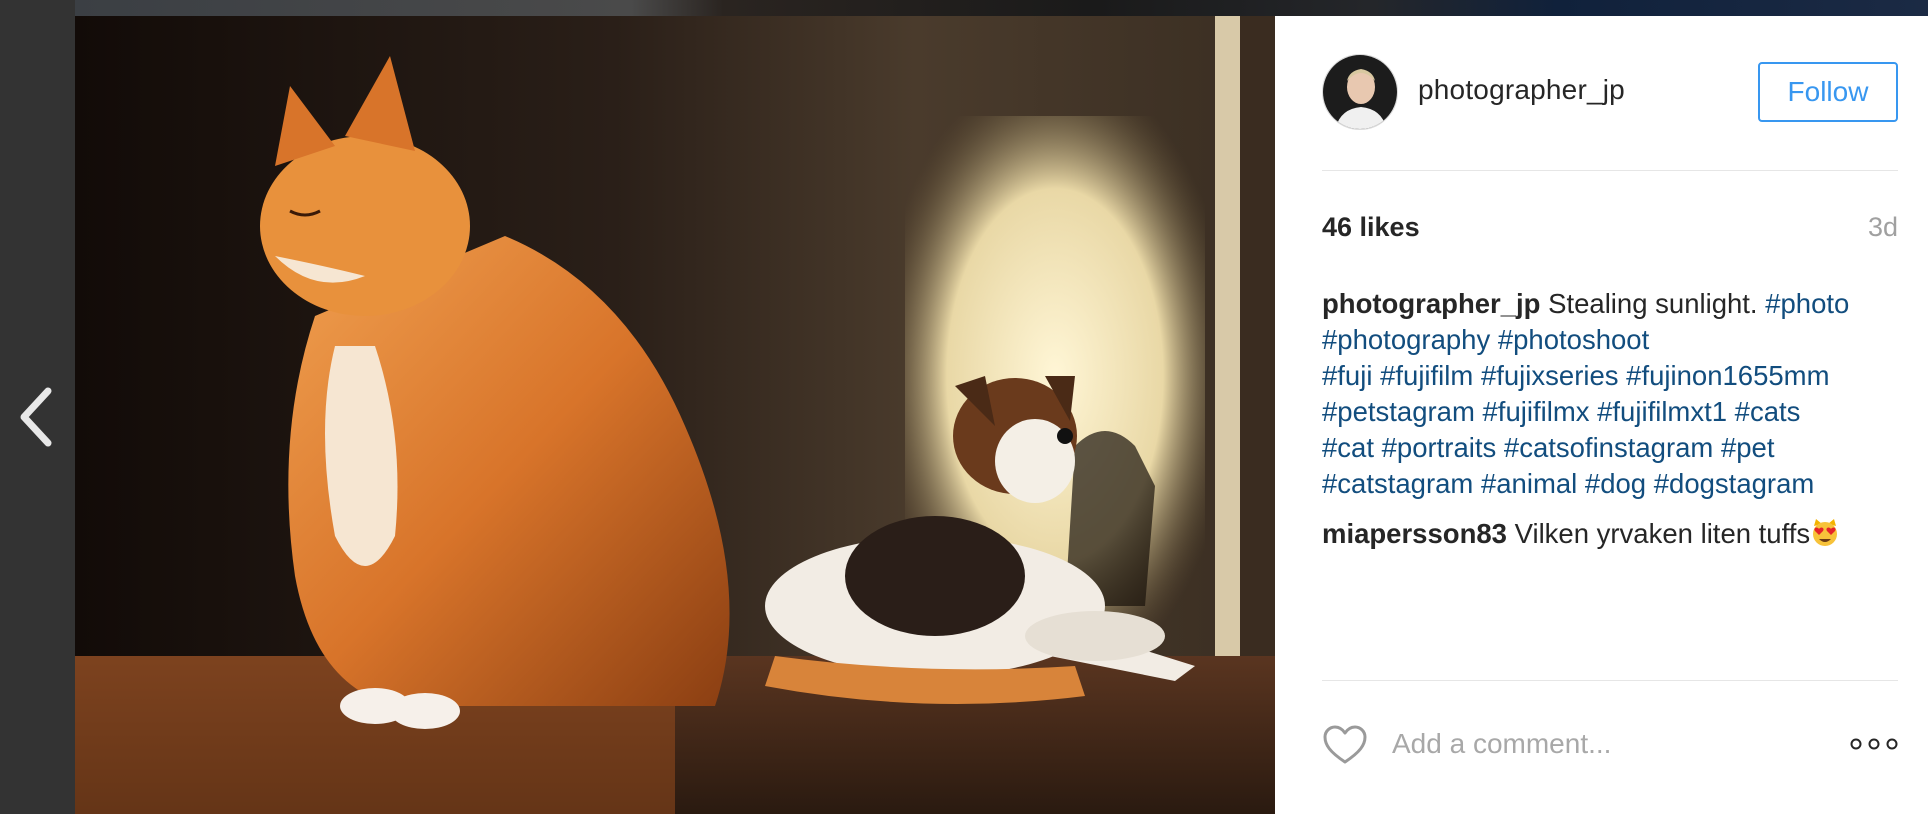 The width and height of the screenshot is (1928, 814). What do you see at coordinates (1807, 303) in the screenshot?
I see `hashtag: #photo` at bounding box center [1807, 303].